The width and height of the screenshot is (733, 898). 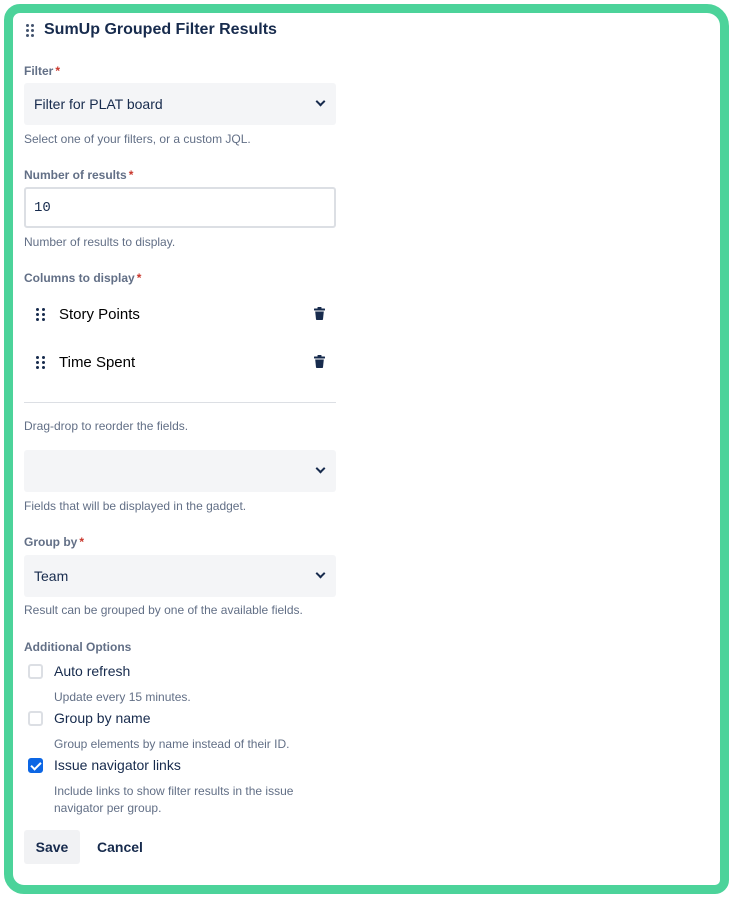 I want to click on issue-navigator-links-option: Issue navigator links, so click(x=104, y=765).